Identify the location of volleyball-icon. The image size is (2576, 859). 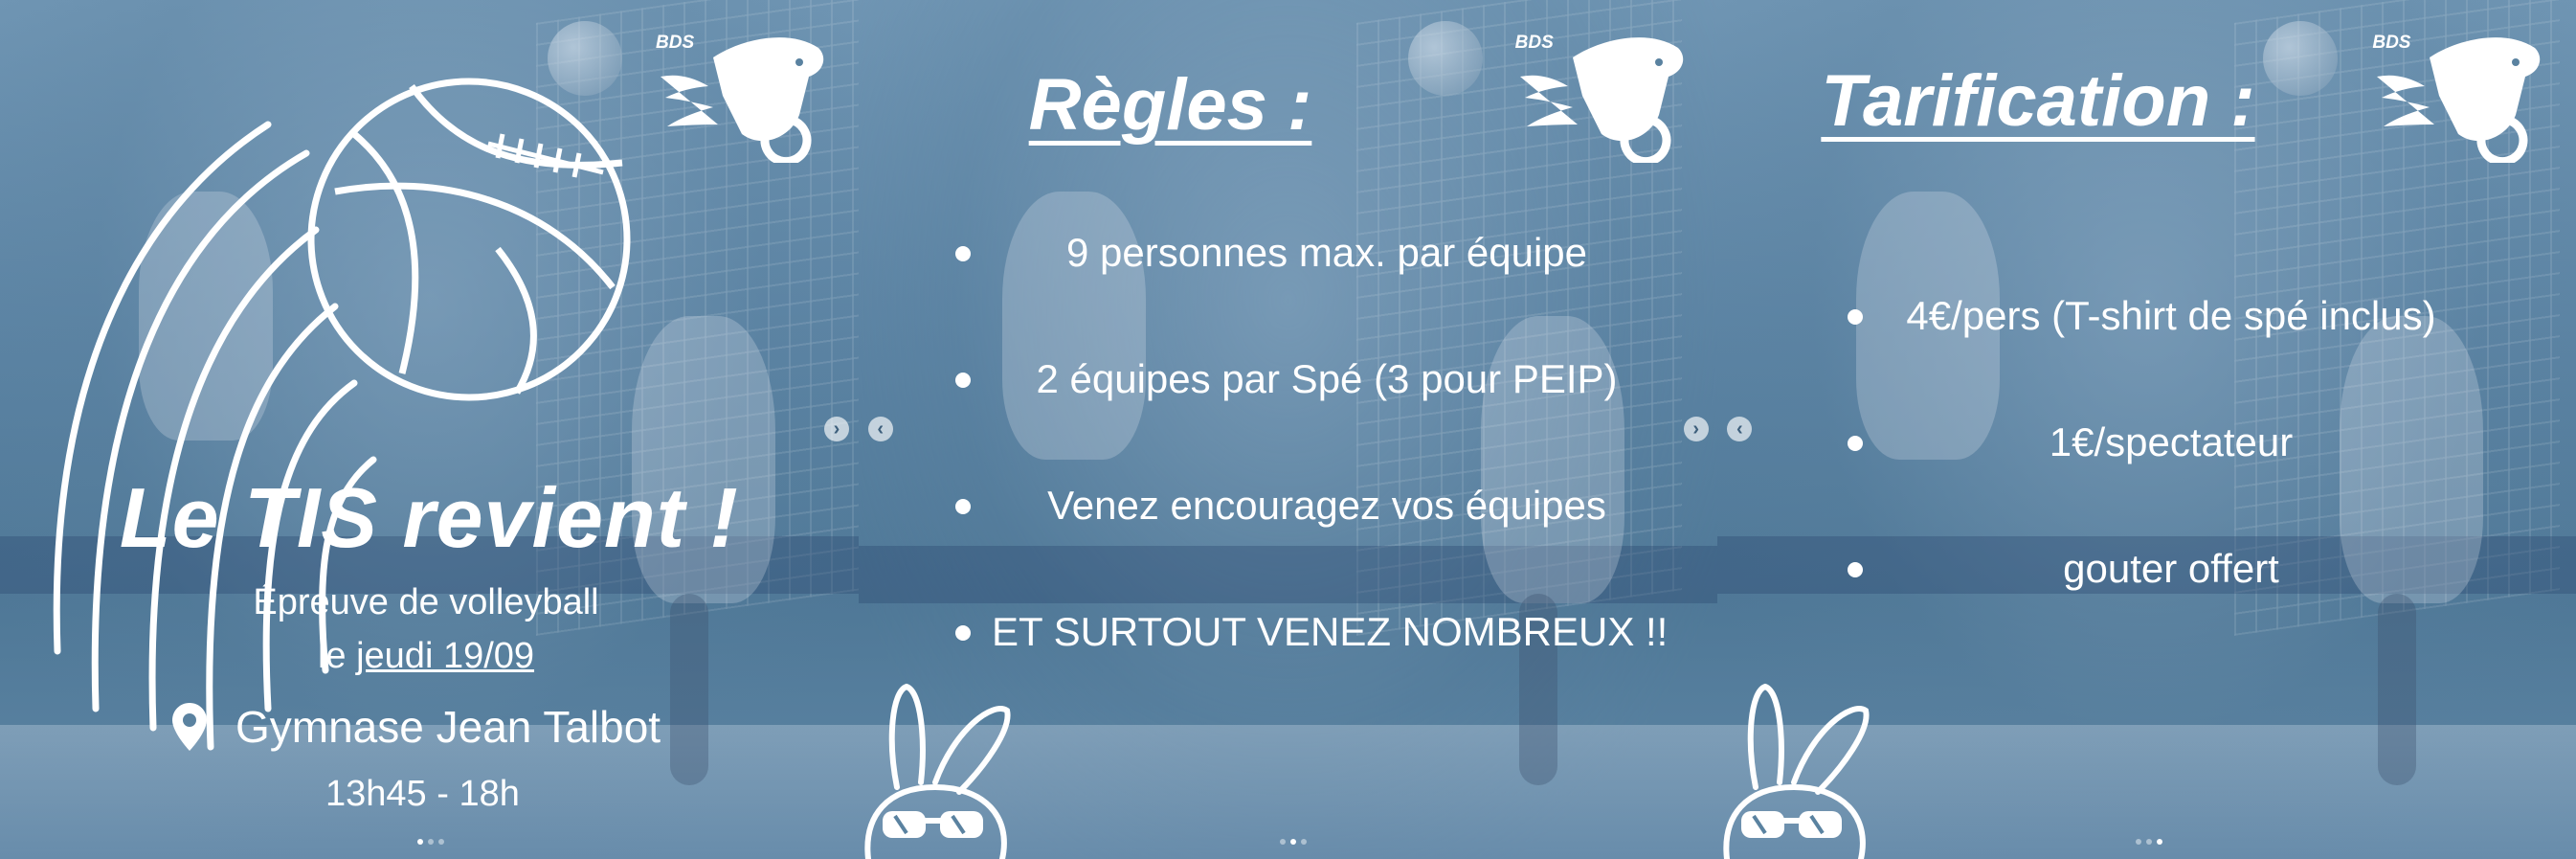
(469, 239).